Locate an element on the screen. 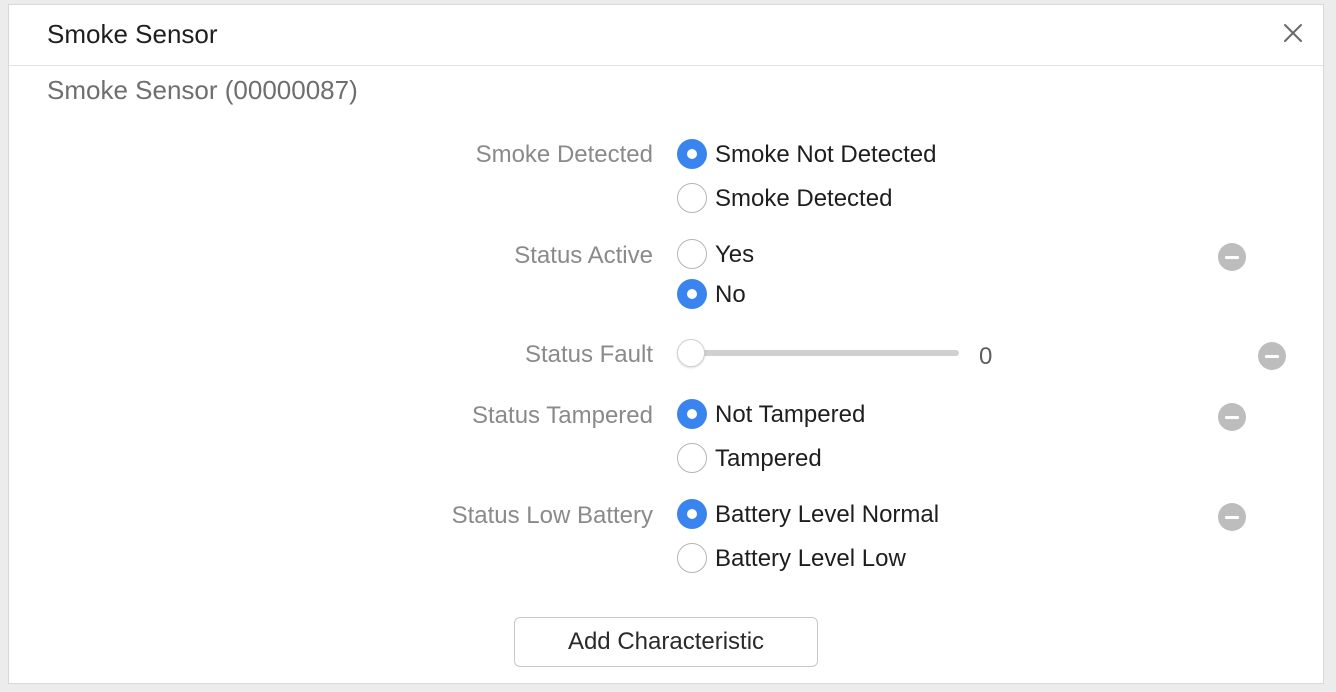  status-low-battery-label: Status Low Battery is located at coordinates (552, 515).